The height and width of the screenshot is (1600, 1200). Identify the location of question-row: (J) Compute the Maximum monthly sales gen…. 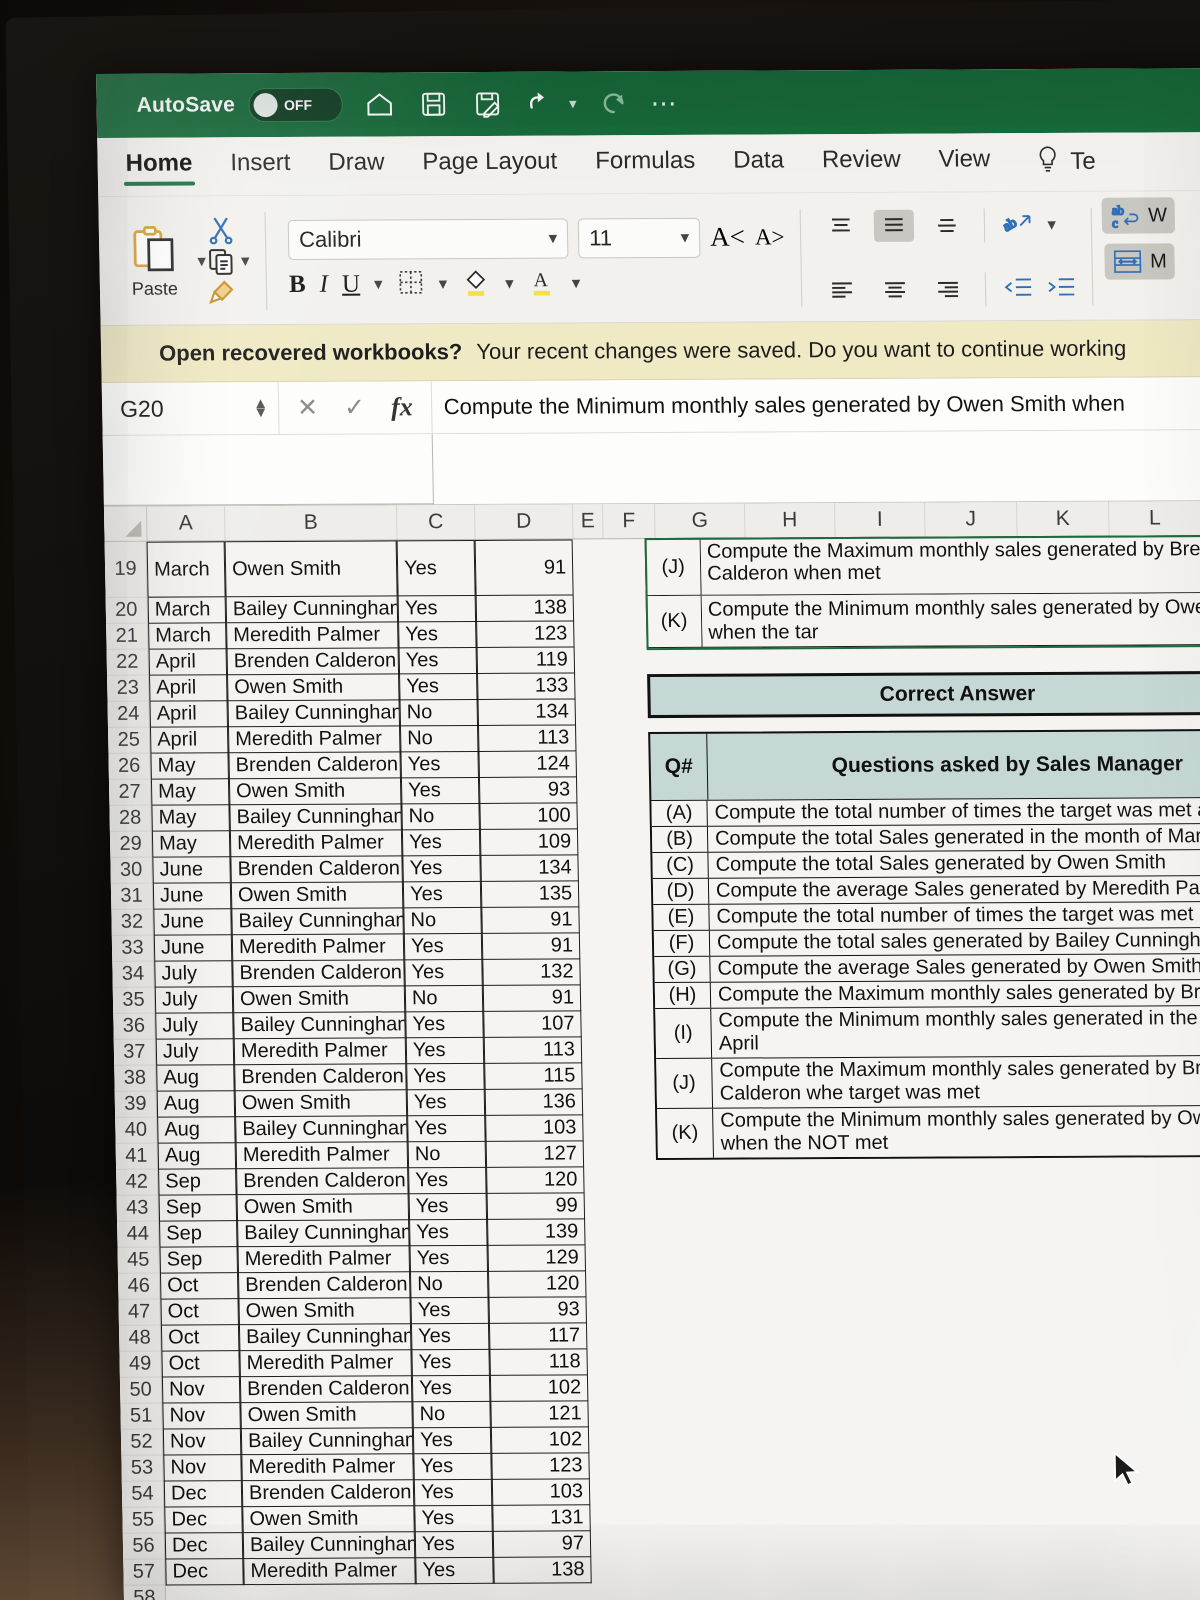
(928, 1081).